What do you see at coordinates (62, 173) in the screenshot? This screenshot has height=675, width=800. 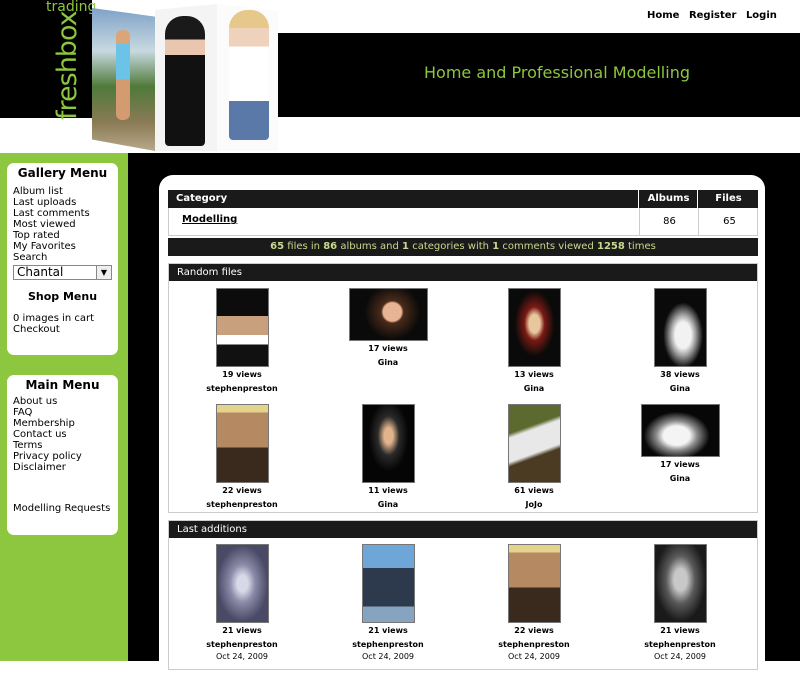 I see `gallery-menu-title: Gallery Menu` at bounding box center [62, 173].